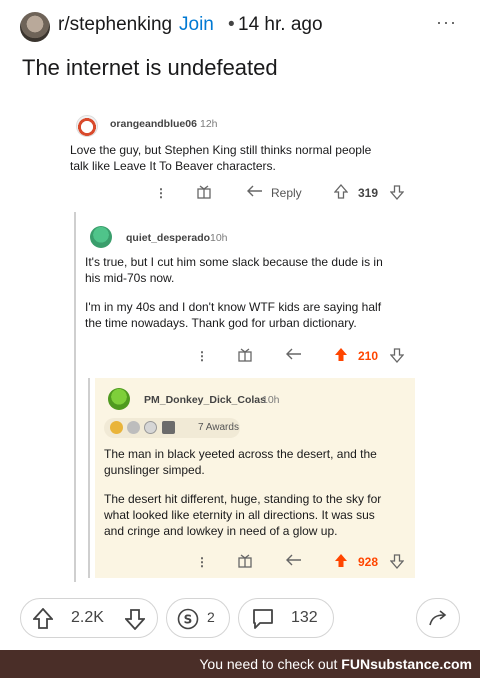 The height and width of the screenshot is (678, 480). What do you see at coordinates (280, 24) in the screenshot?
I see `post-time: 14 hr. ago` at bounding box center [280, 24].